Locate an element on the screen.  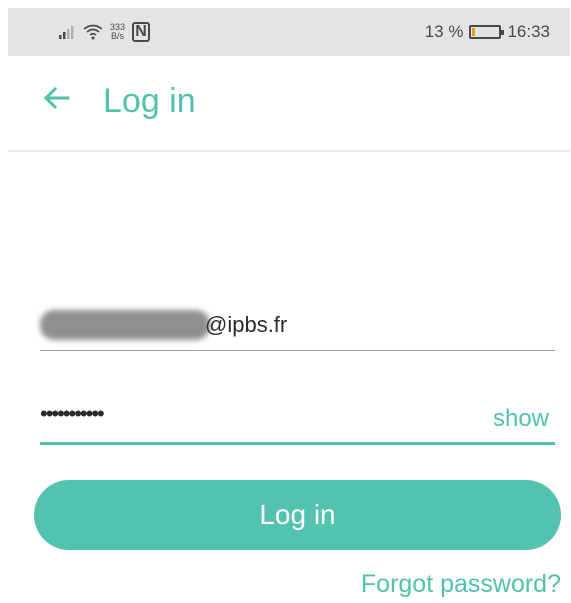
battery-icon is located at coordinates (487, 32).